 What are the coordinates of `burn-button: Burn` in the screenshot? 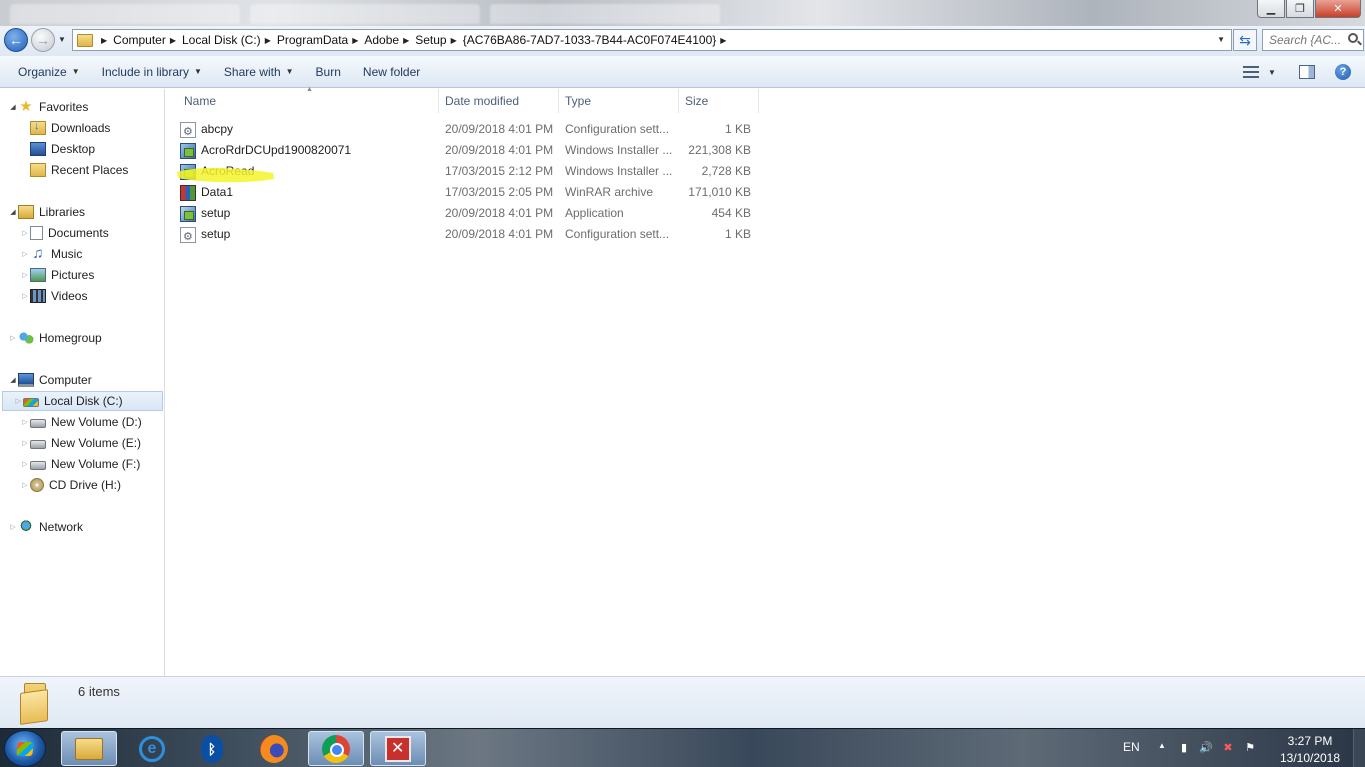 It's located at (328, 72).